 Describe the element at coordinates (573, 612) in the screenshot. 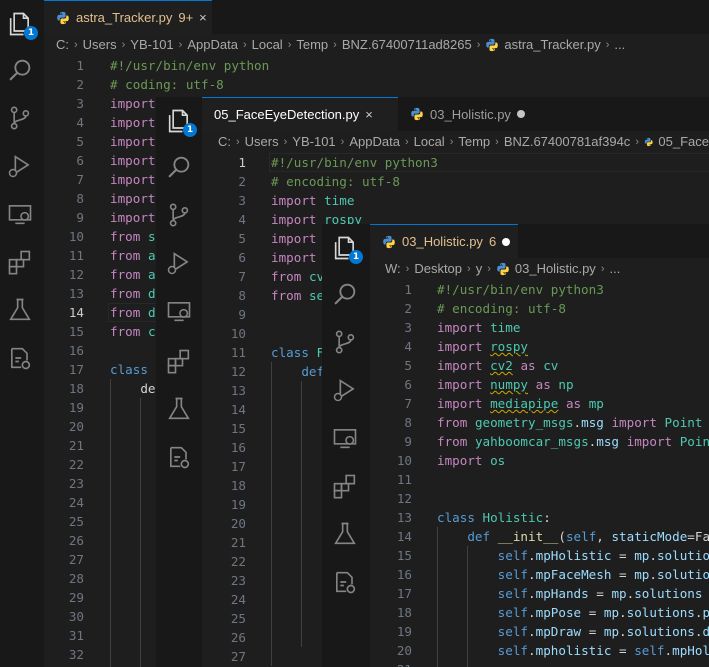

I see `code-line: self.mpPose = mp.solutions.p` at that location.